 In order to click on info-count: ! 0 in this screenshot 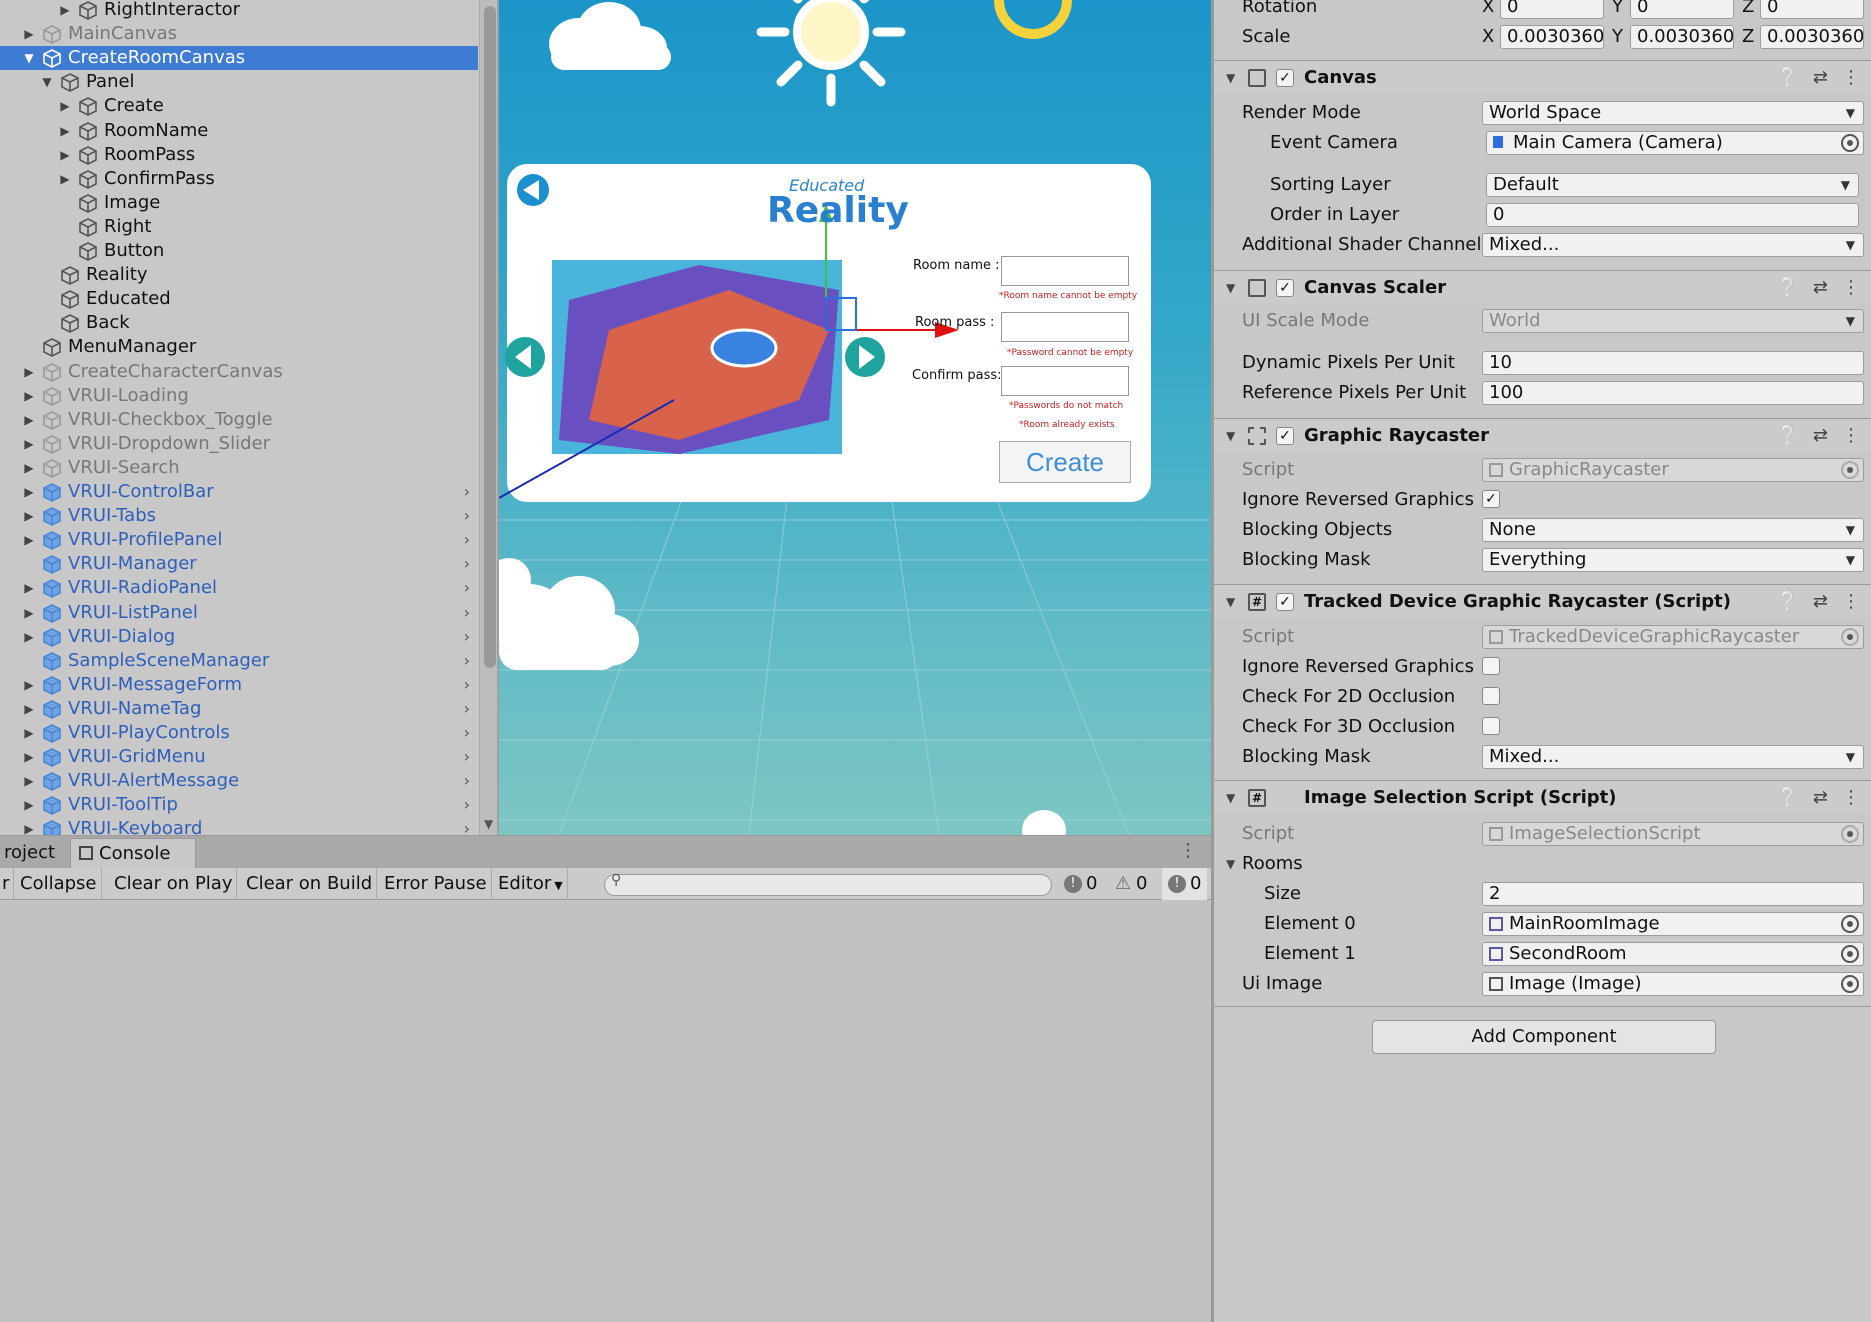, I will do `click(1080, 884)`.